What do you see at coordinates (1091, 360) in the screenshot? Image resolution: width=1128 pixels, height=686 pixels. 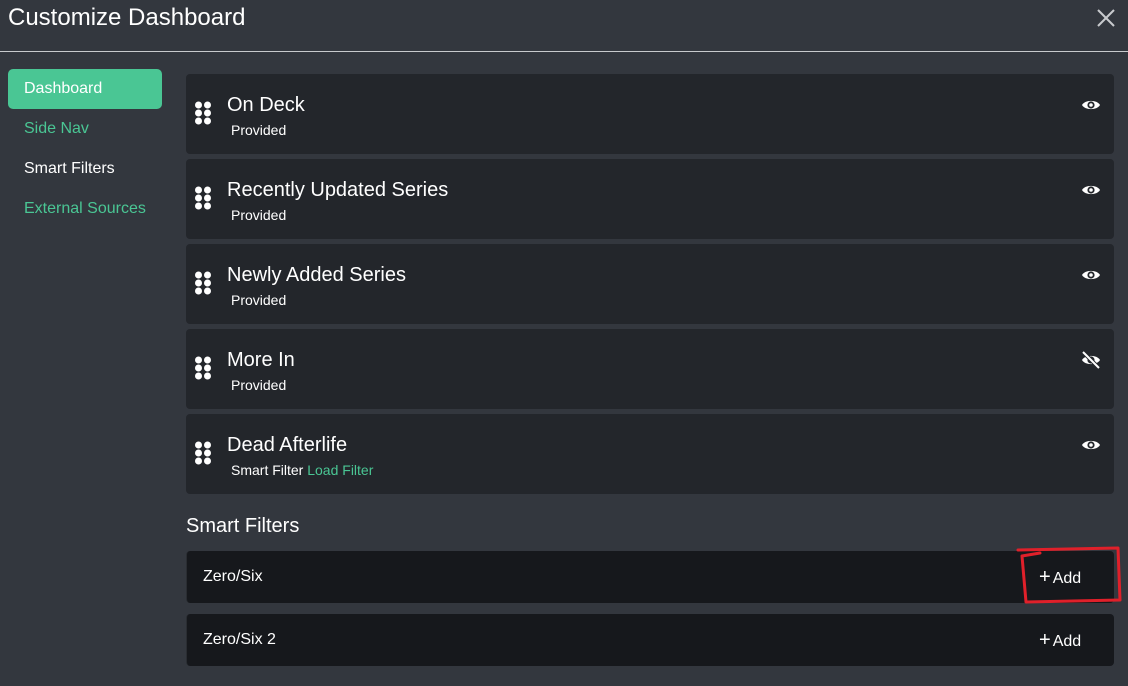 I see `eye-slash-icon` at bounding box center [1091, 360].